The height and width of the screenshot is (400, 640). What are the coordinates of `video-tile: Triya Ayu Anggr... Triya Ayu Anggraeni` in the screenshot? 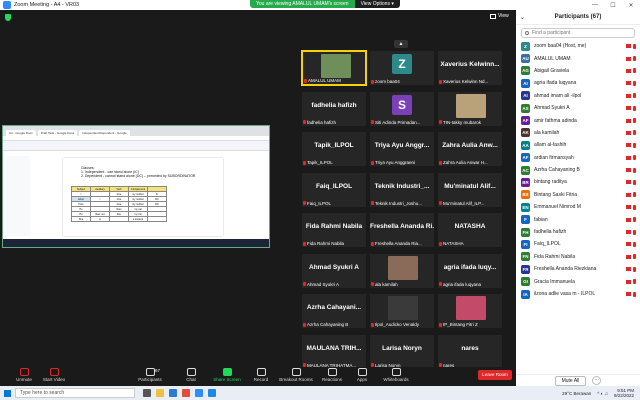 It's located at (402, 149).